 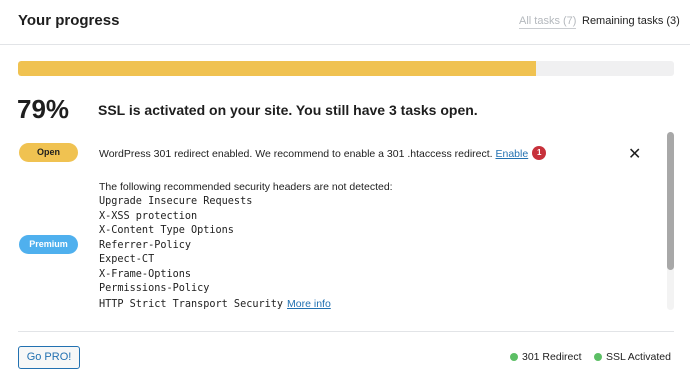 What do you see at coordinates (145, 245) in the screenshot?
I see `list-item: Referrer-Policy` at bounding box center [145, 245].